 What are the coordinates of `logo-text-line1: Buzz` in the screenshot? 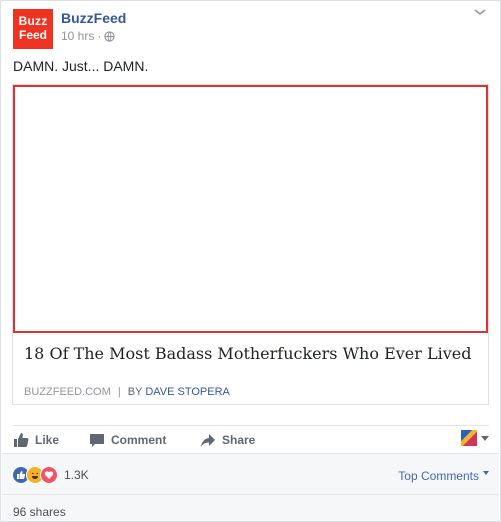 It's located at (33, 21).